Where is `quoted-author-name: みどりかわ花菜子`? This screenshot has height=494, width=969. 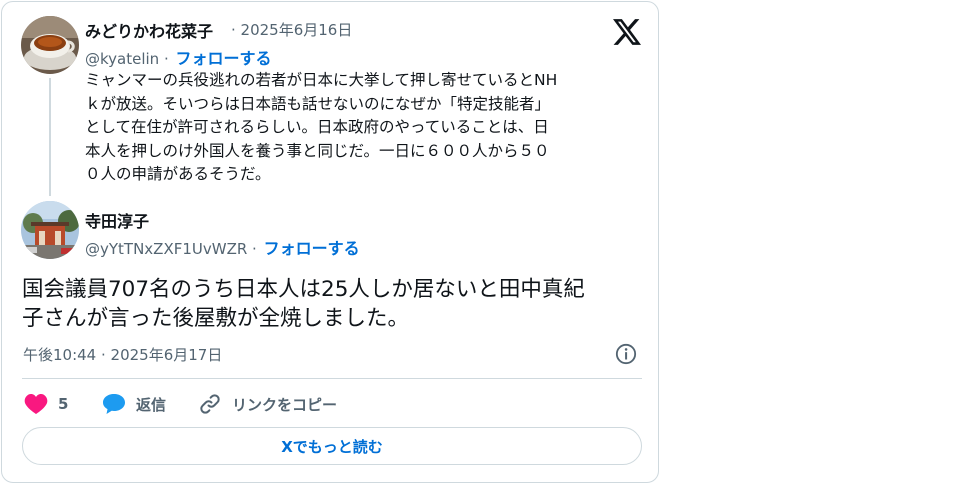
quoted-author-name: みどりかわ花菜子 is located at coordinates (149, 30).